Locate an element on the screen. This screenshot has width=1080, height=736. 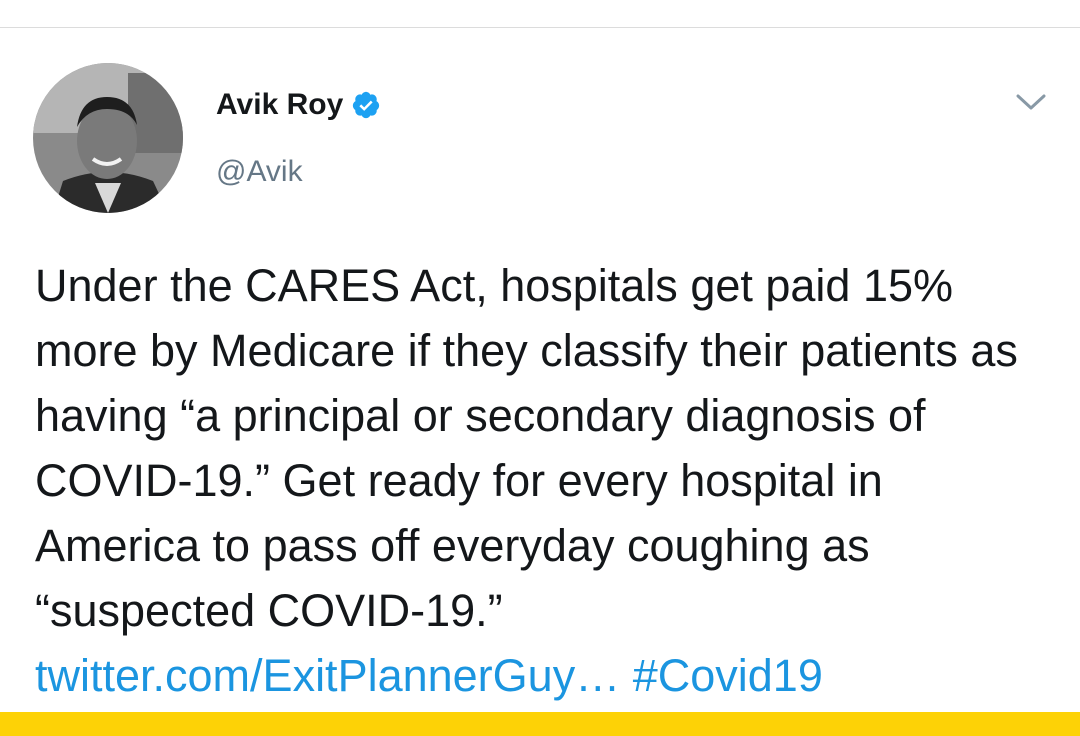
avatar-photo is located at coordinates (108, 138).